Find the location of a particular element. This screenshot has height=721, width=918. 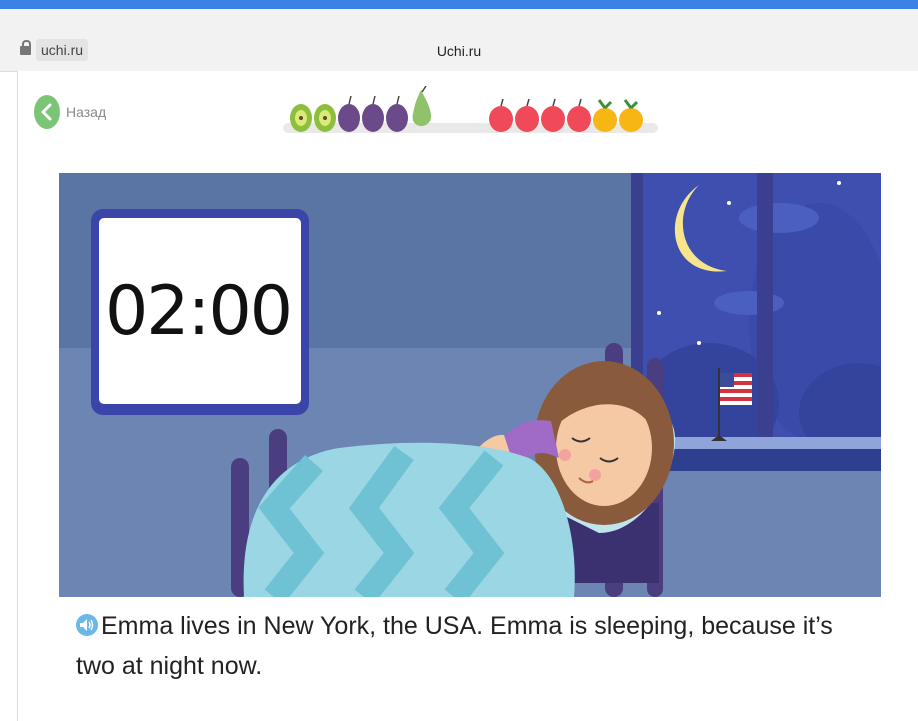

back-button: Назад is located at coordinates (70, 112).